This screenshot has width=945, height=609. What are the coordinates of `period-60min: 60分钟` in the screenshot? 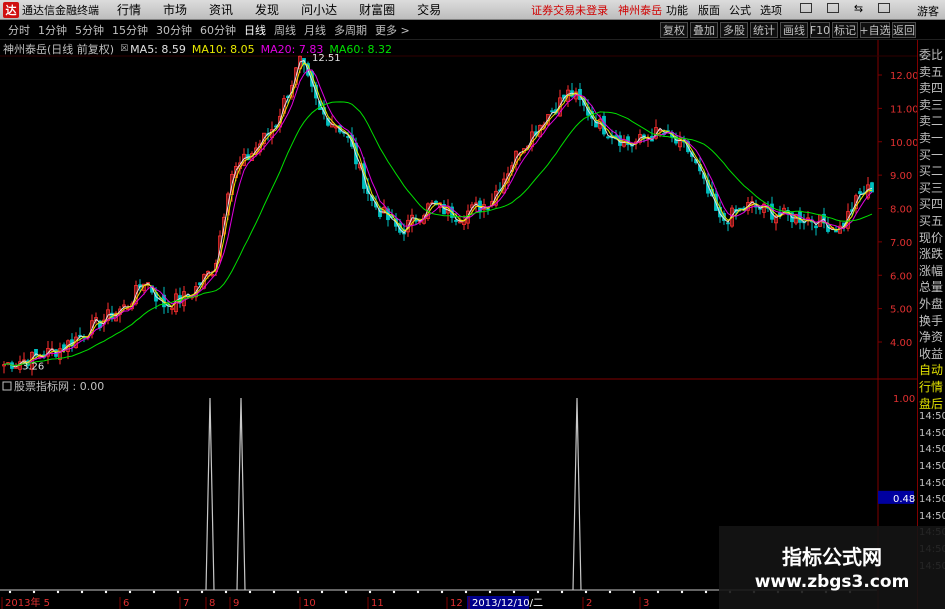 It's located at (218, 30).